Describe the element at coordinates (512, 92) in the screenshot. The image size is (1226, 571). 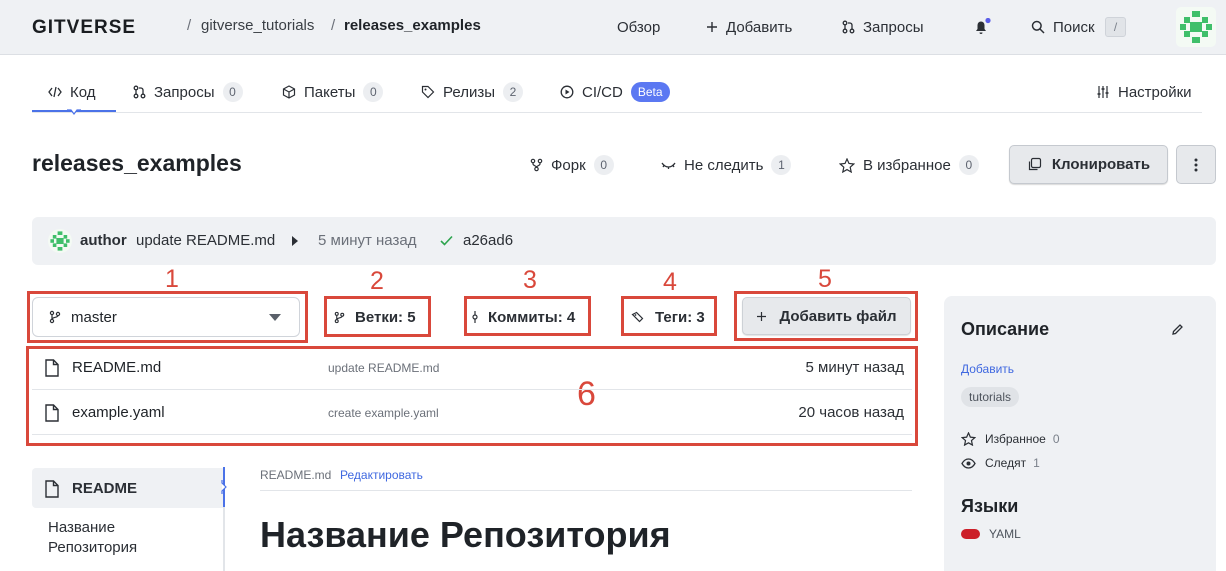
I see `tab-releases-count: 2` at that location.